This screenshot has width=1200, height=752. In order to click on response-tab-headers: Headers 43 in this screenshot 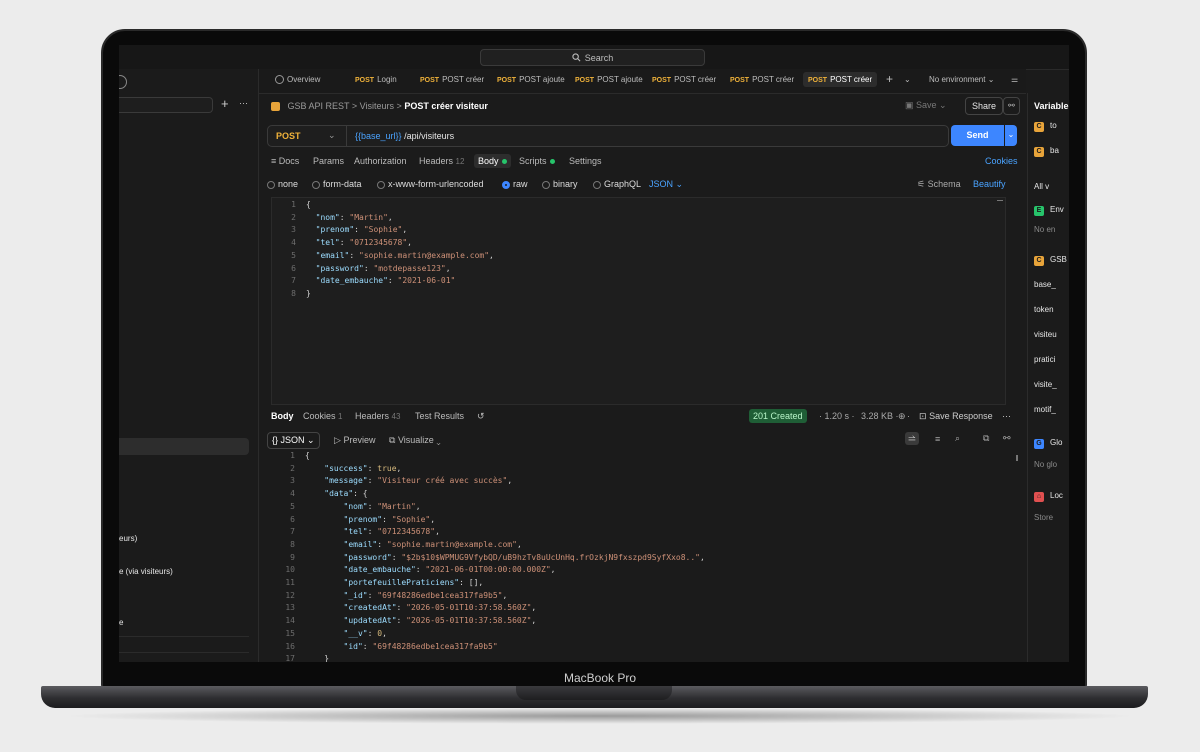, I will do `click(377, 416)`.